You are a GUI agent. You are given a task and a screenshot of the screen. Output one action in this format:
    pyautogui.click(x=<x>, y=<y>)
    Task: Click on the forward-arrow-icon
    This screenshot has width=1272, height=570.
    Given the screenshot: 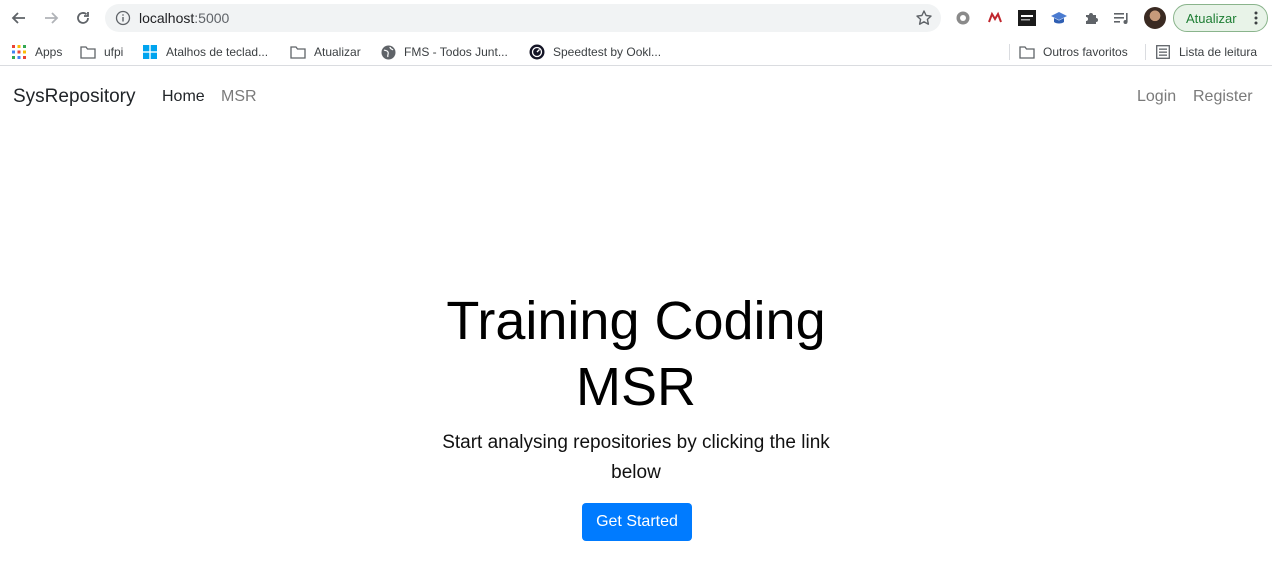 What is the action you would take?
    pyautogui.click(x=52, y=18)
    